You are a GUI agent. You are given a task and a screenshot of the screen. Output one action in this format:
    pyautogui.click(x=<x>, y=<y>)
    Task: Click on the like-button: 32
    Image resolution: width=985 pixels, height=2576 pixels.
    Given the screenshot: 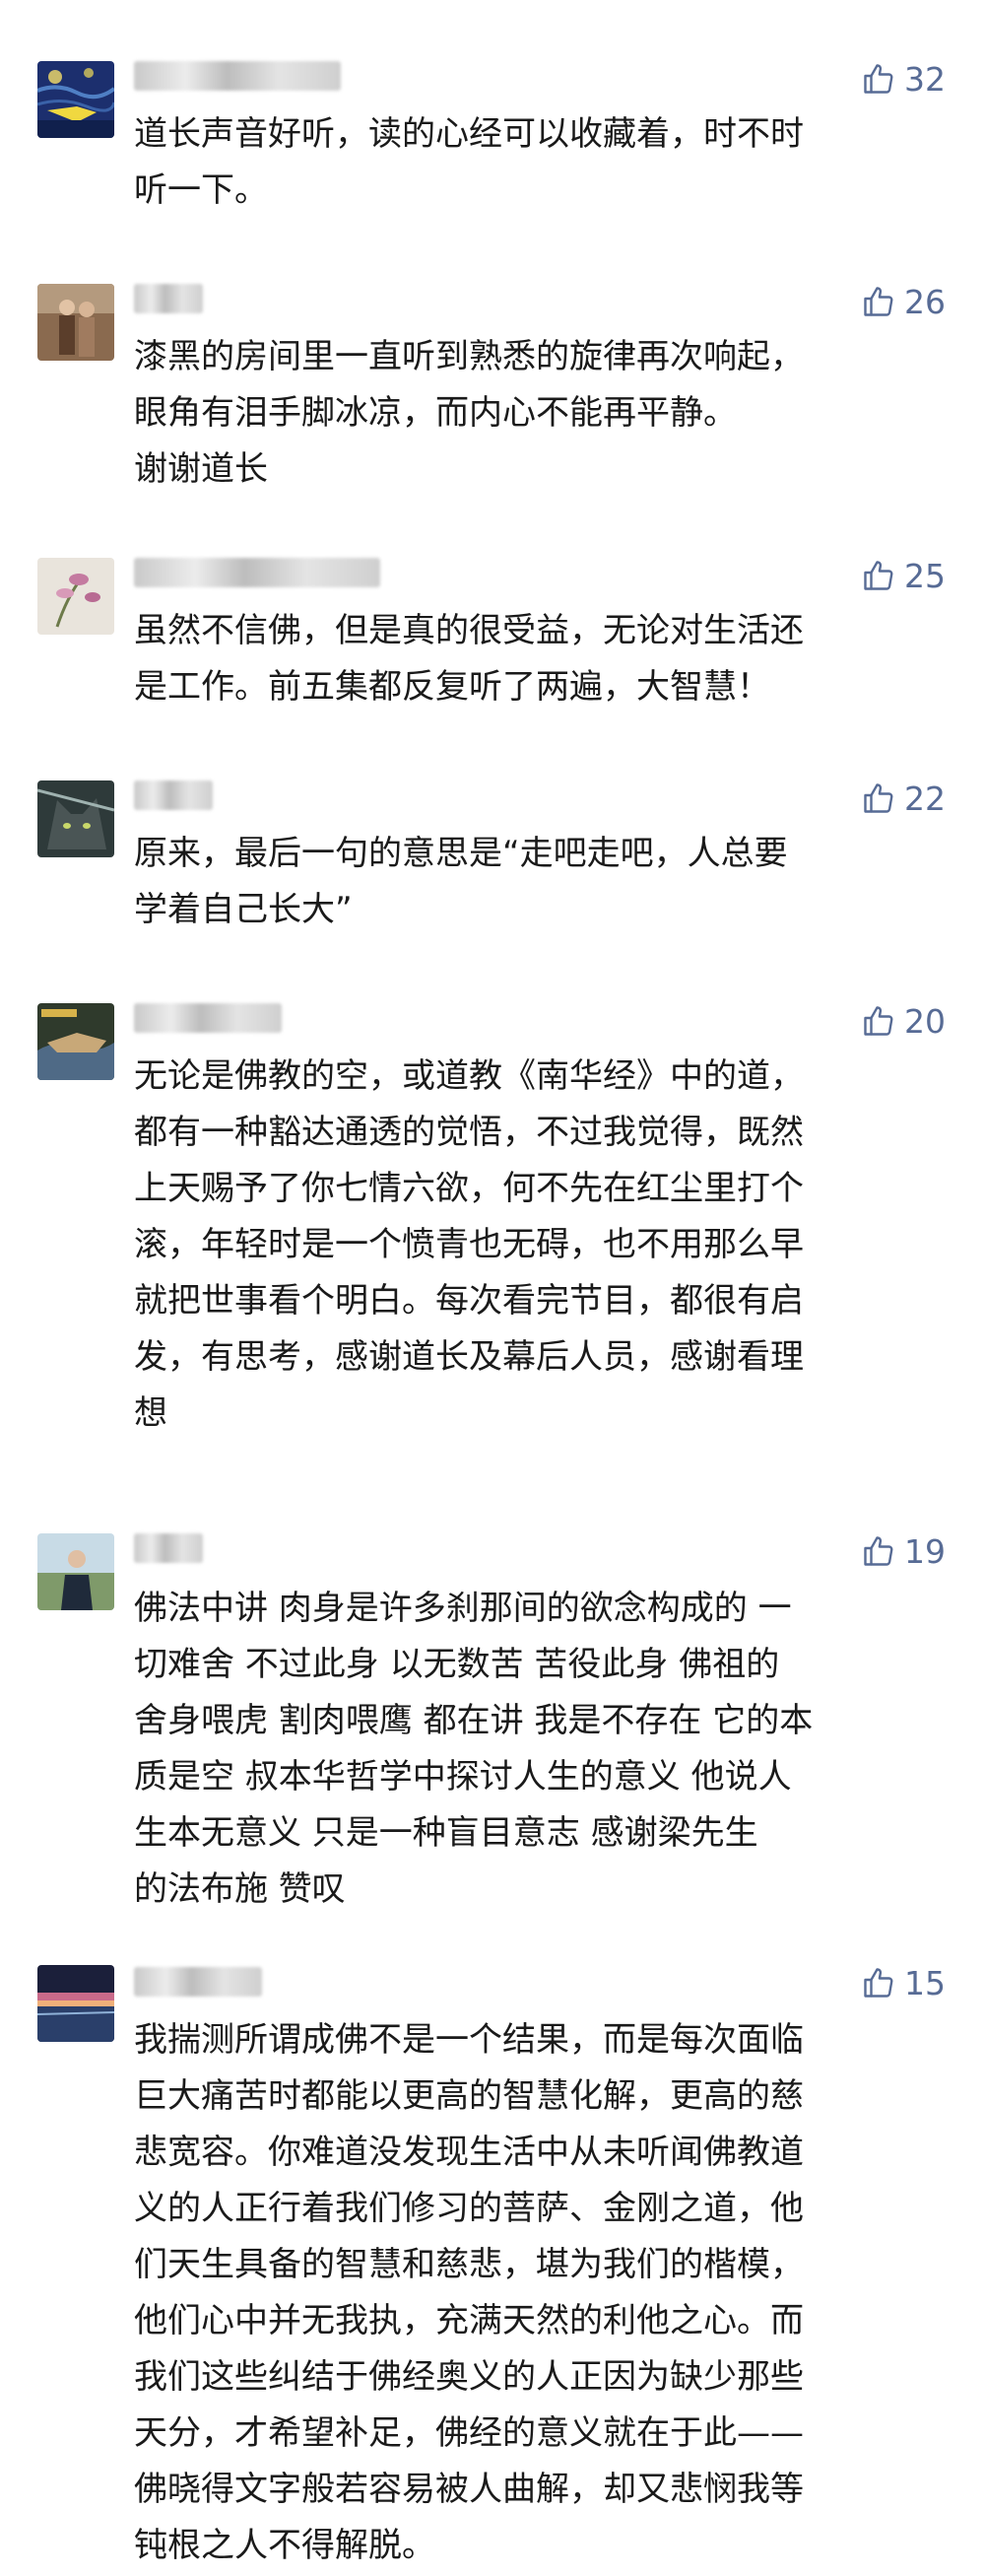 What is the action you would take?
    pyautogui.click(x=903, y=79)
    